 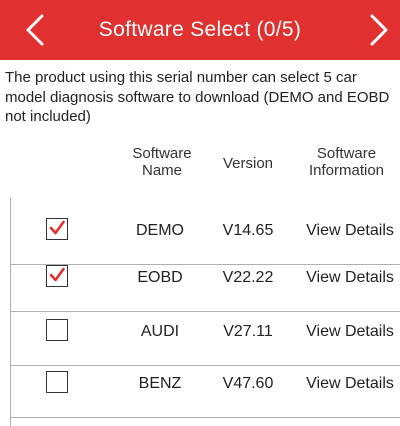 What do you see at coordinates (162, 162) in the screenshot?
I see `column-header-name: Software Name` at bounding box center [162, 162].